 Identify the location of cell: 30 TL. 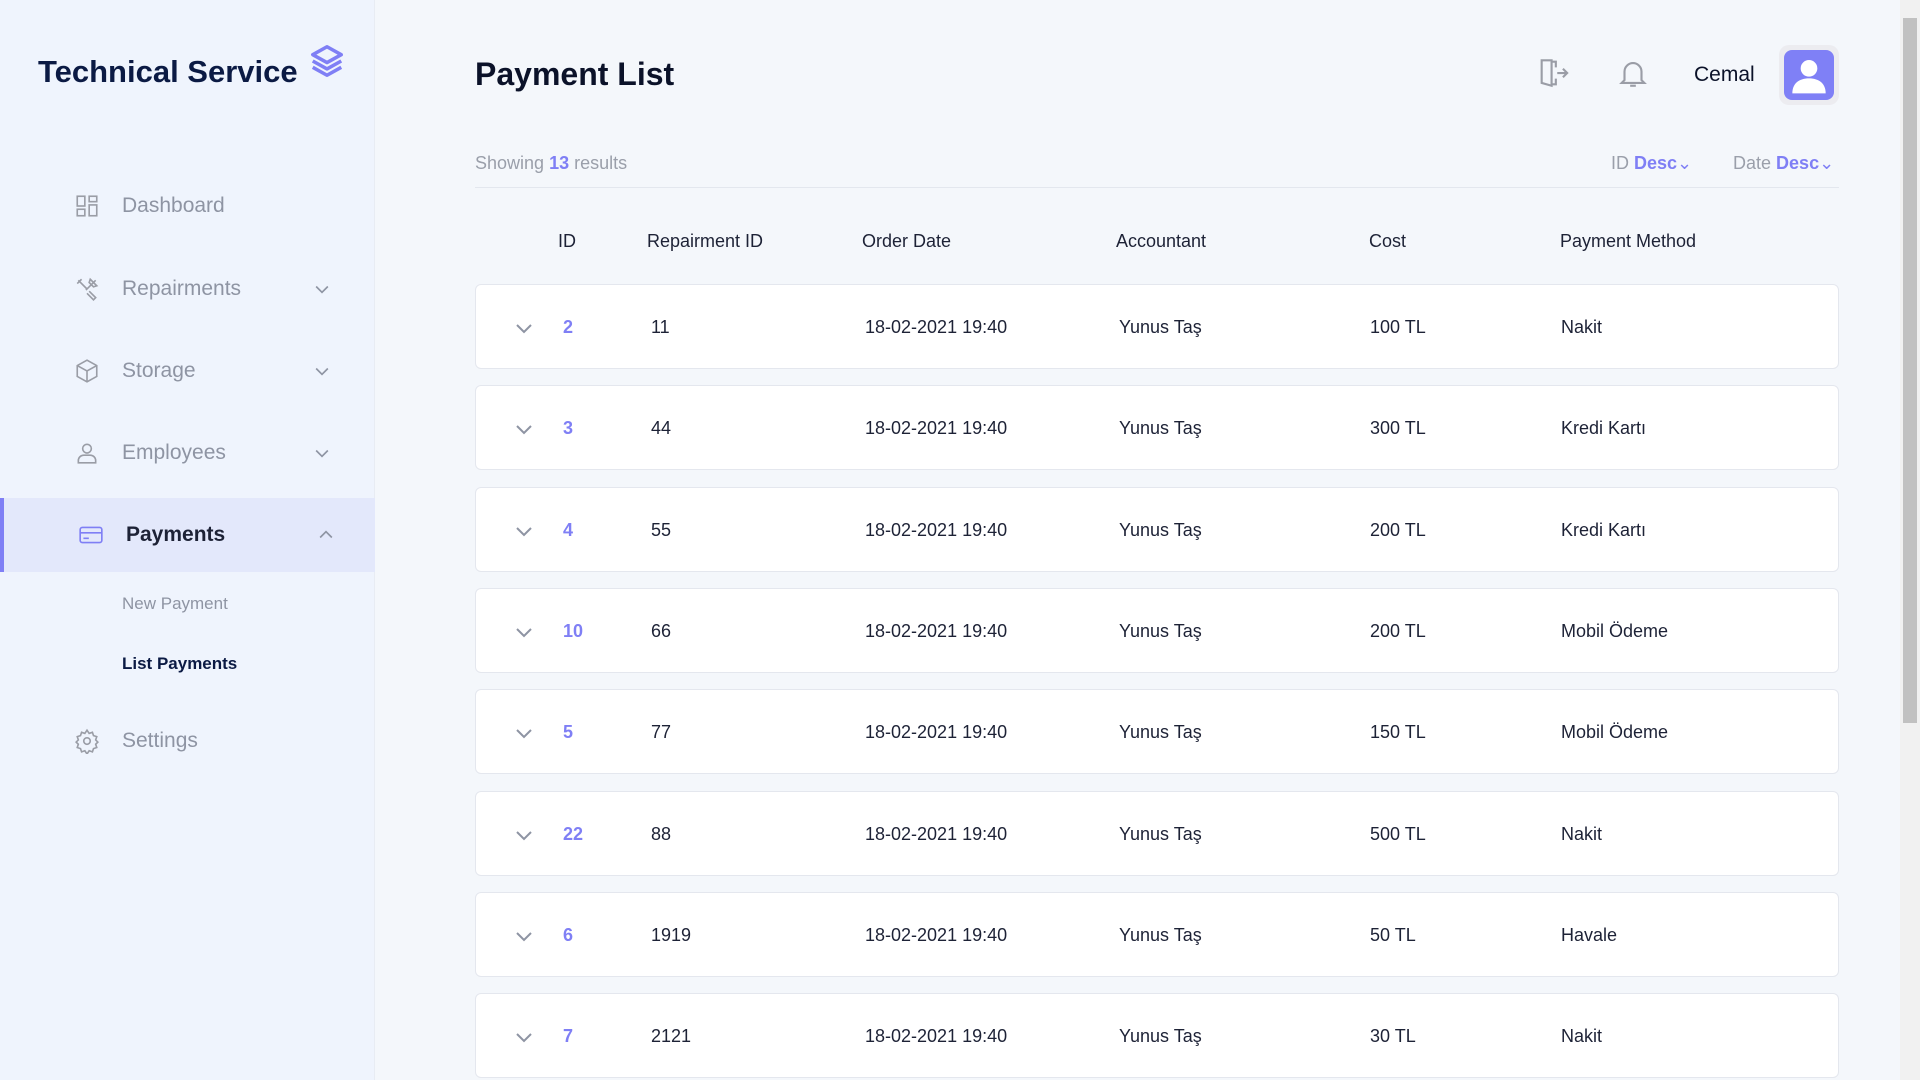
(1393, 1036).